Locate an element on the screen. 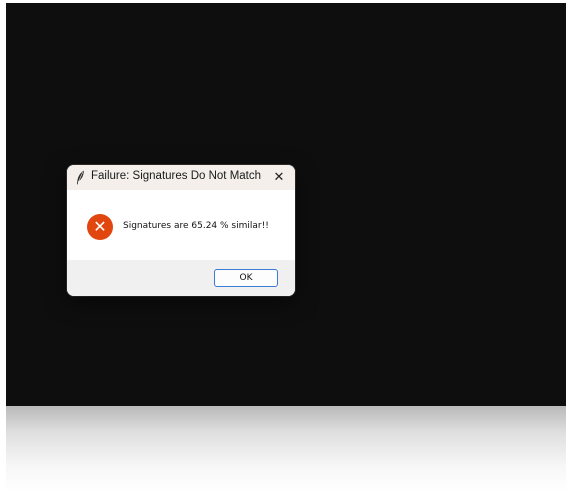 Image resolution: width=566 pixels, height=492 pixels. dialog-title: Failure: Signatures Do Not Match is located at coordinates (176, 176).